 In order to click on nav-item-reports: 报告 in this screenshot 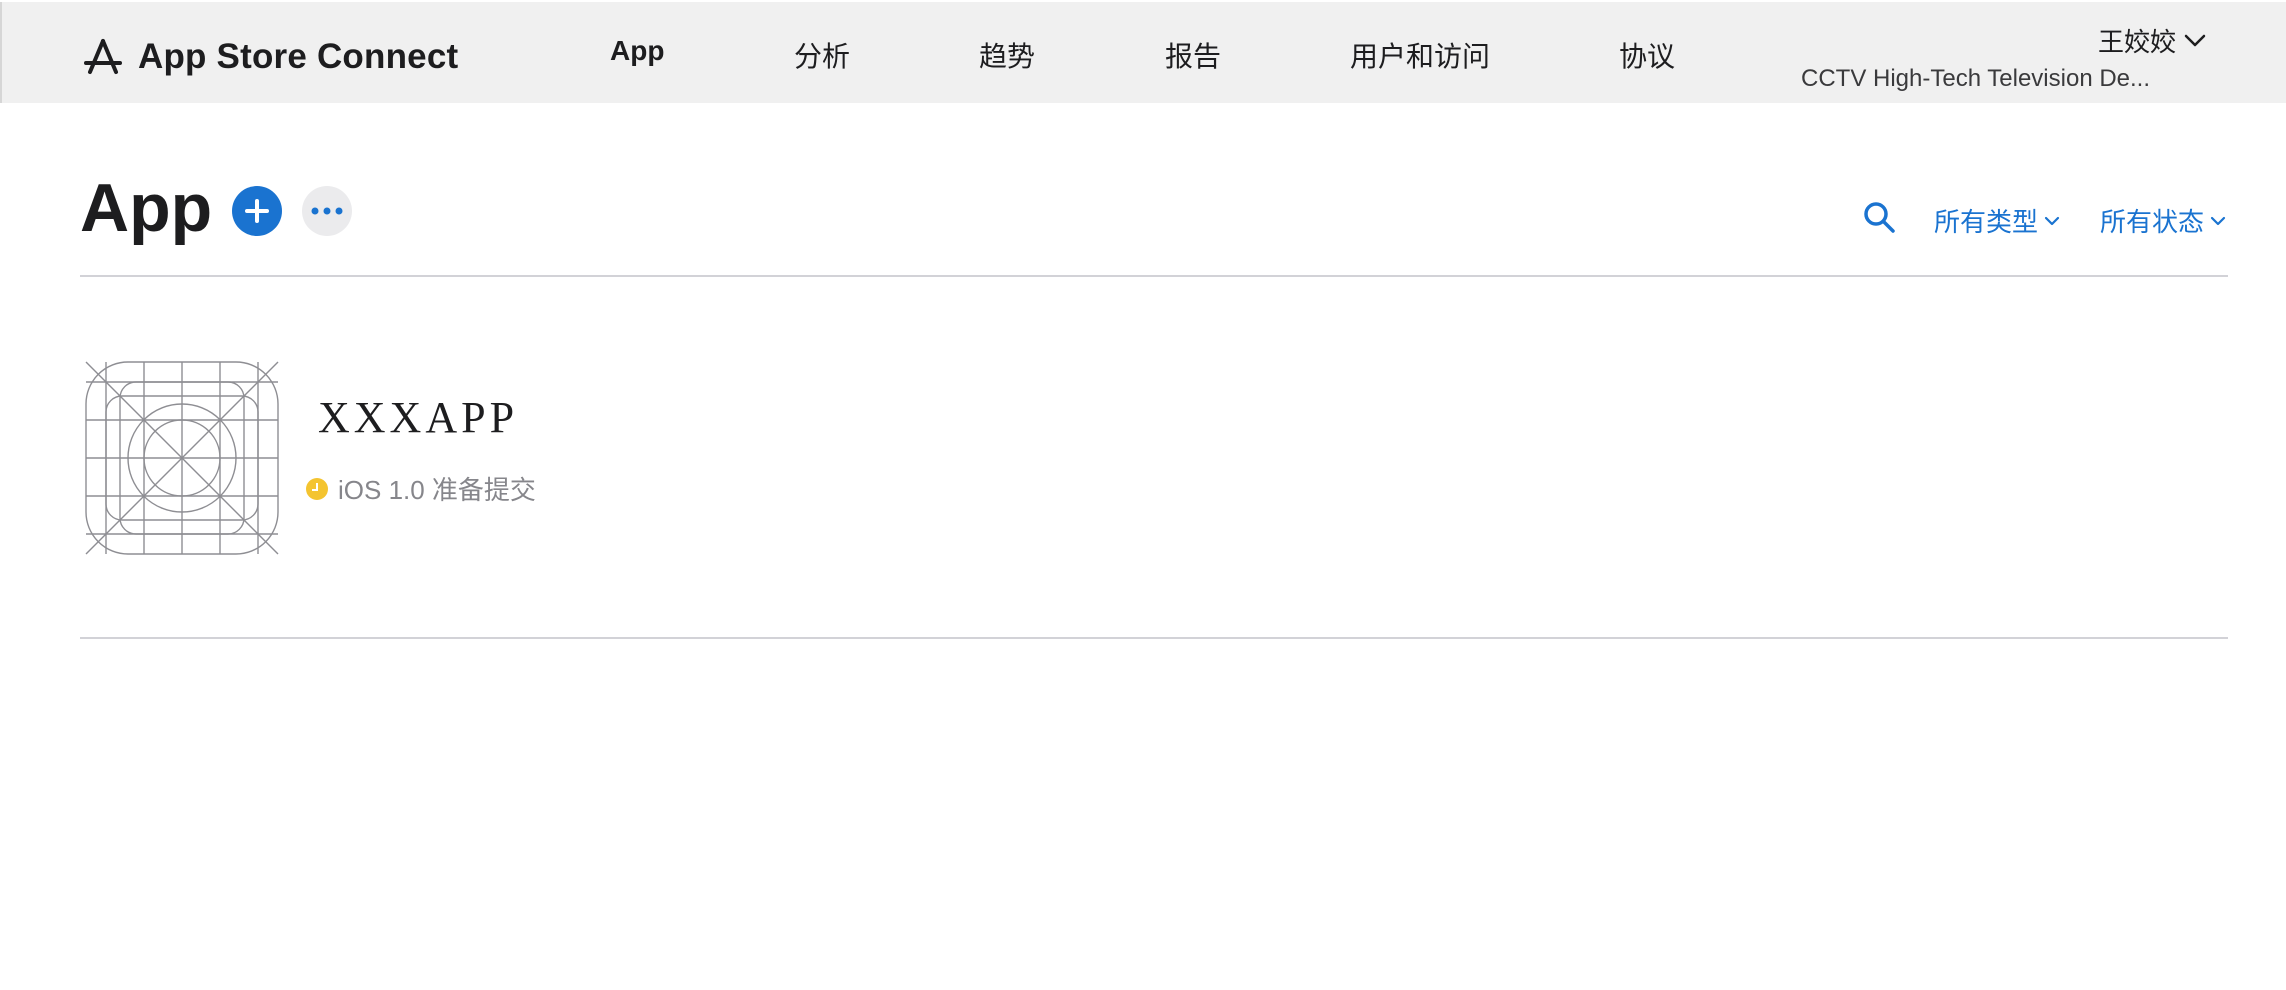, I will do `click(1193, 55)`.